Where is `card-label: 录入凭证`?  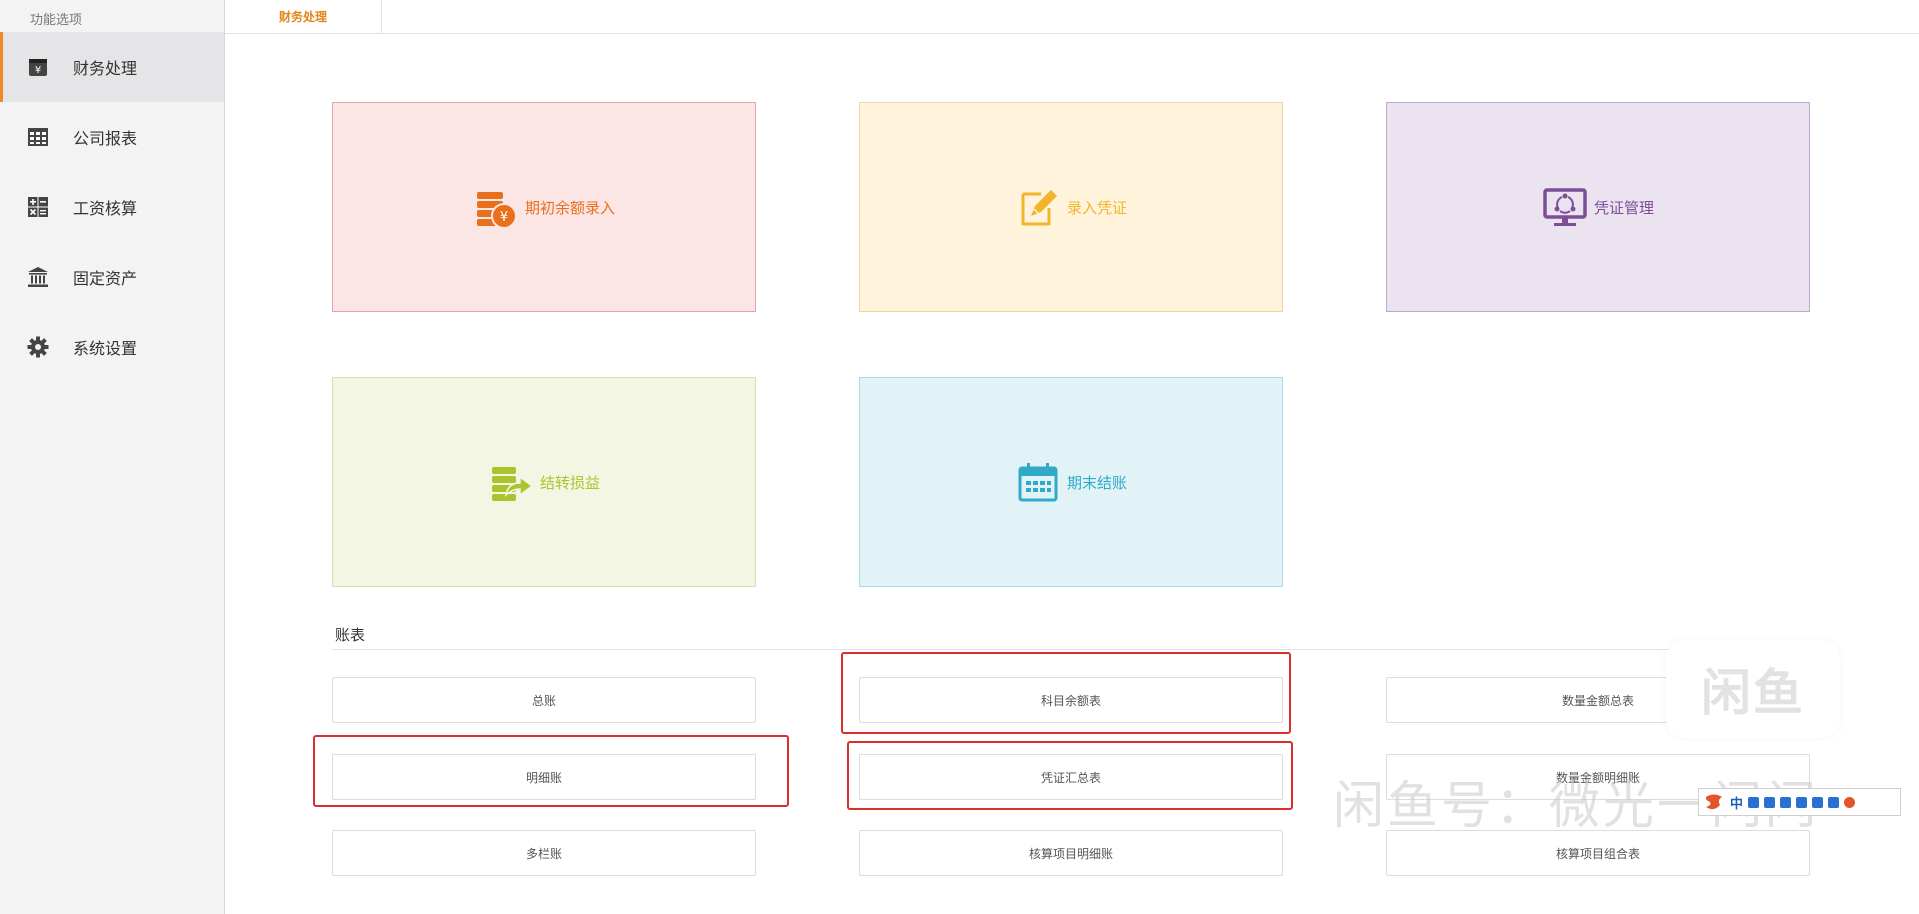 card-label: 录入凭证 is located at coordinates (1096, 207).